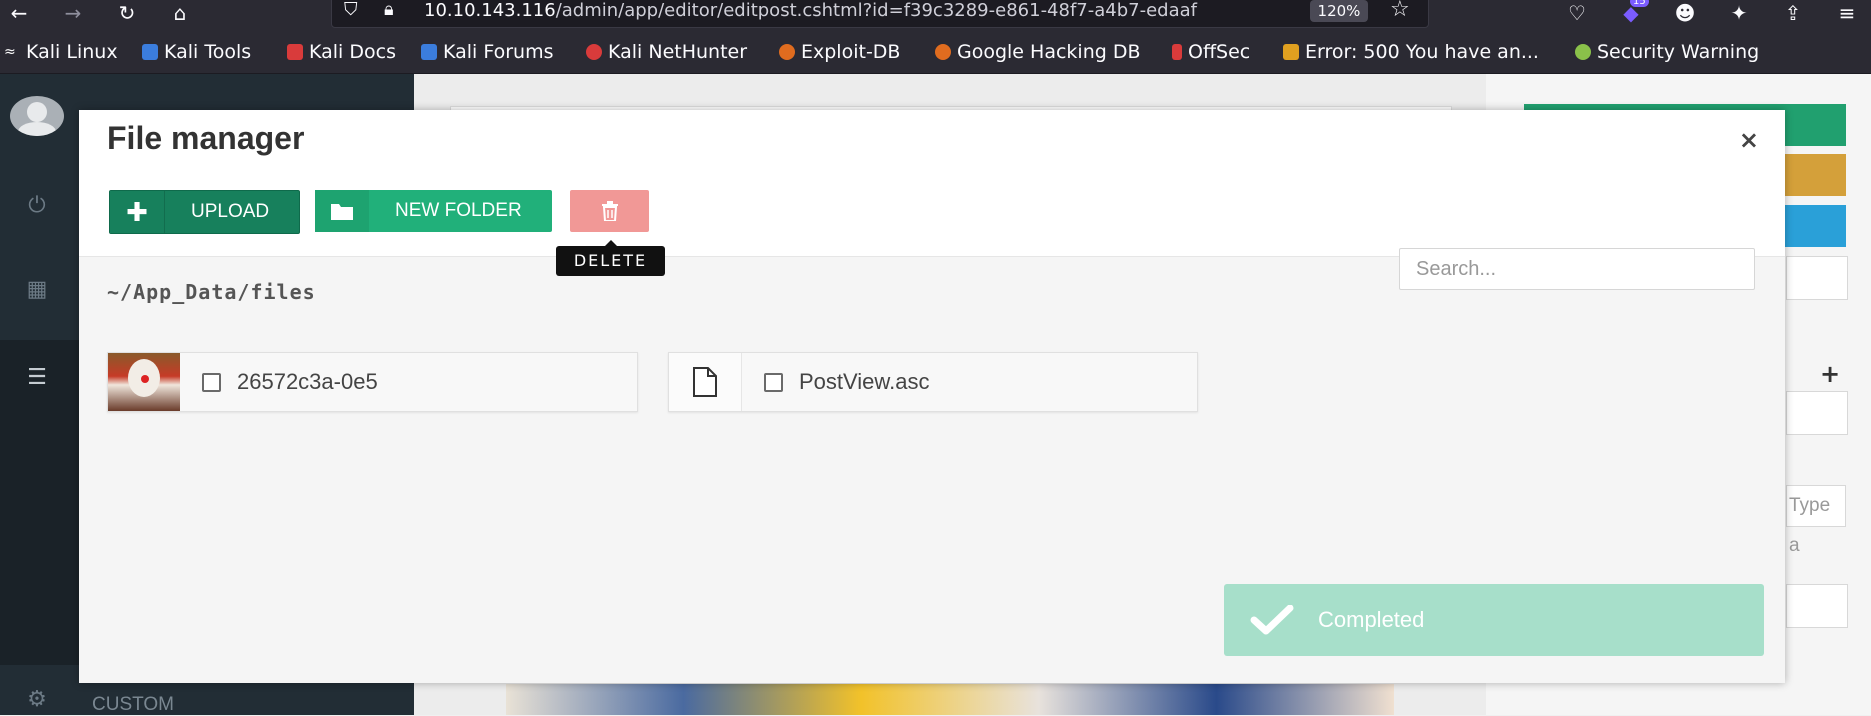 Image resolution: width=1871 pixels, height=716 pixels. I want to click on forward-icon: →, so click(73, 13).